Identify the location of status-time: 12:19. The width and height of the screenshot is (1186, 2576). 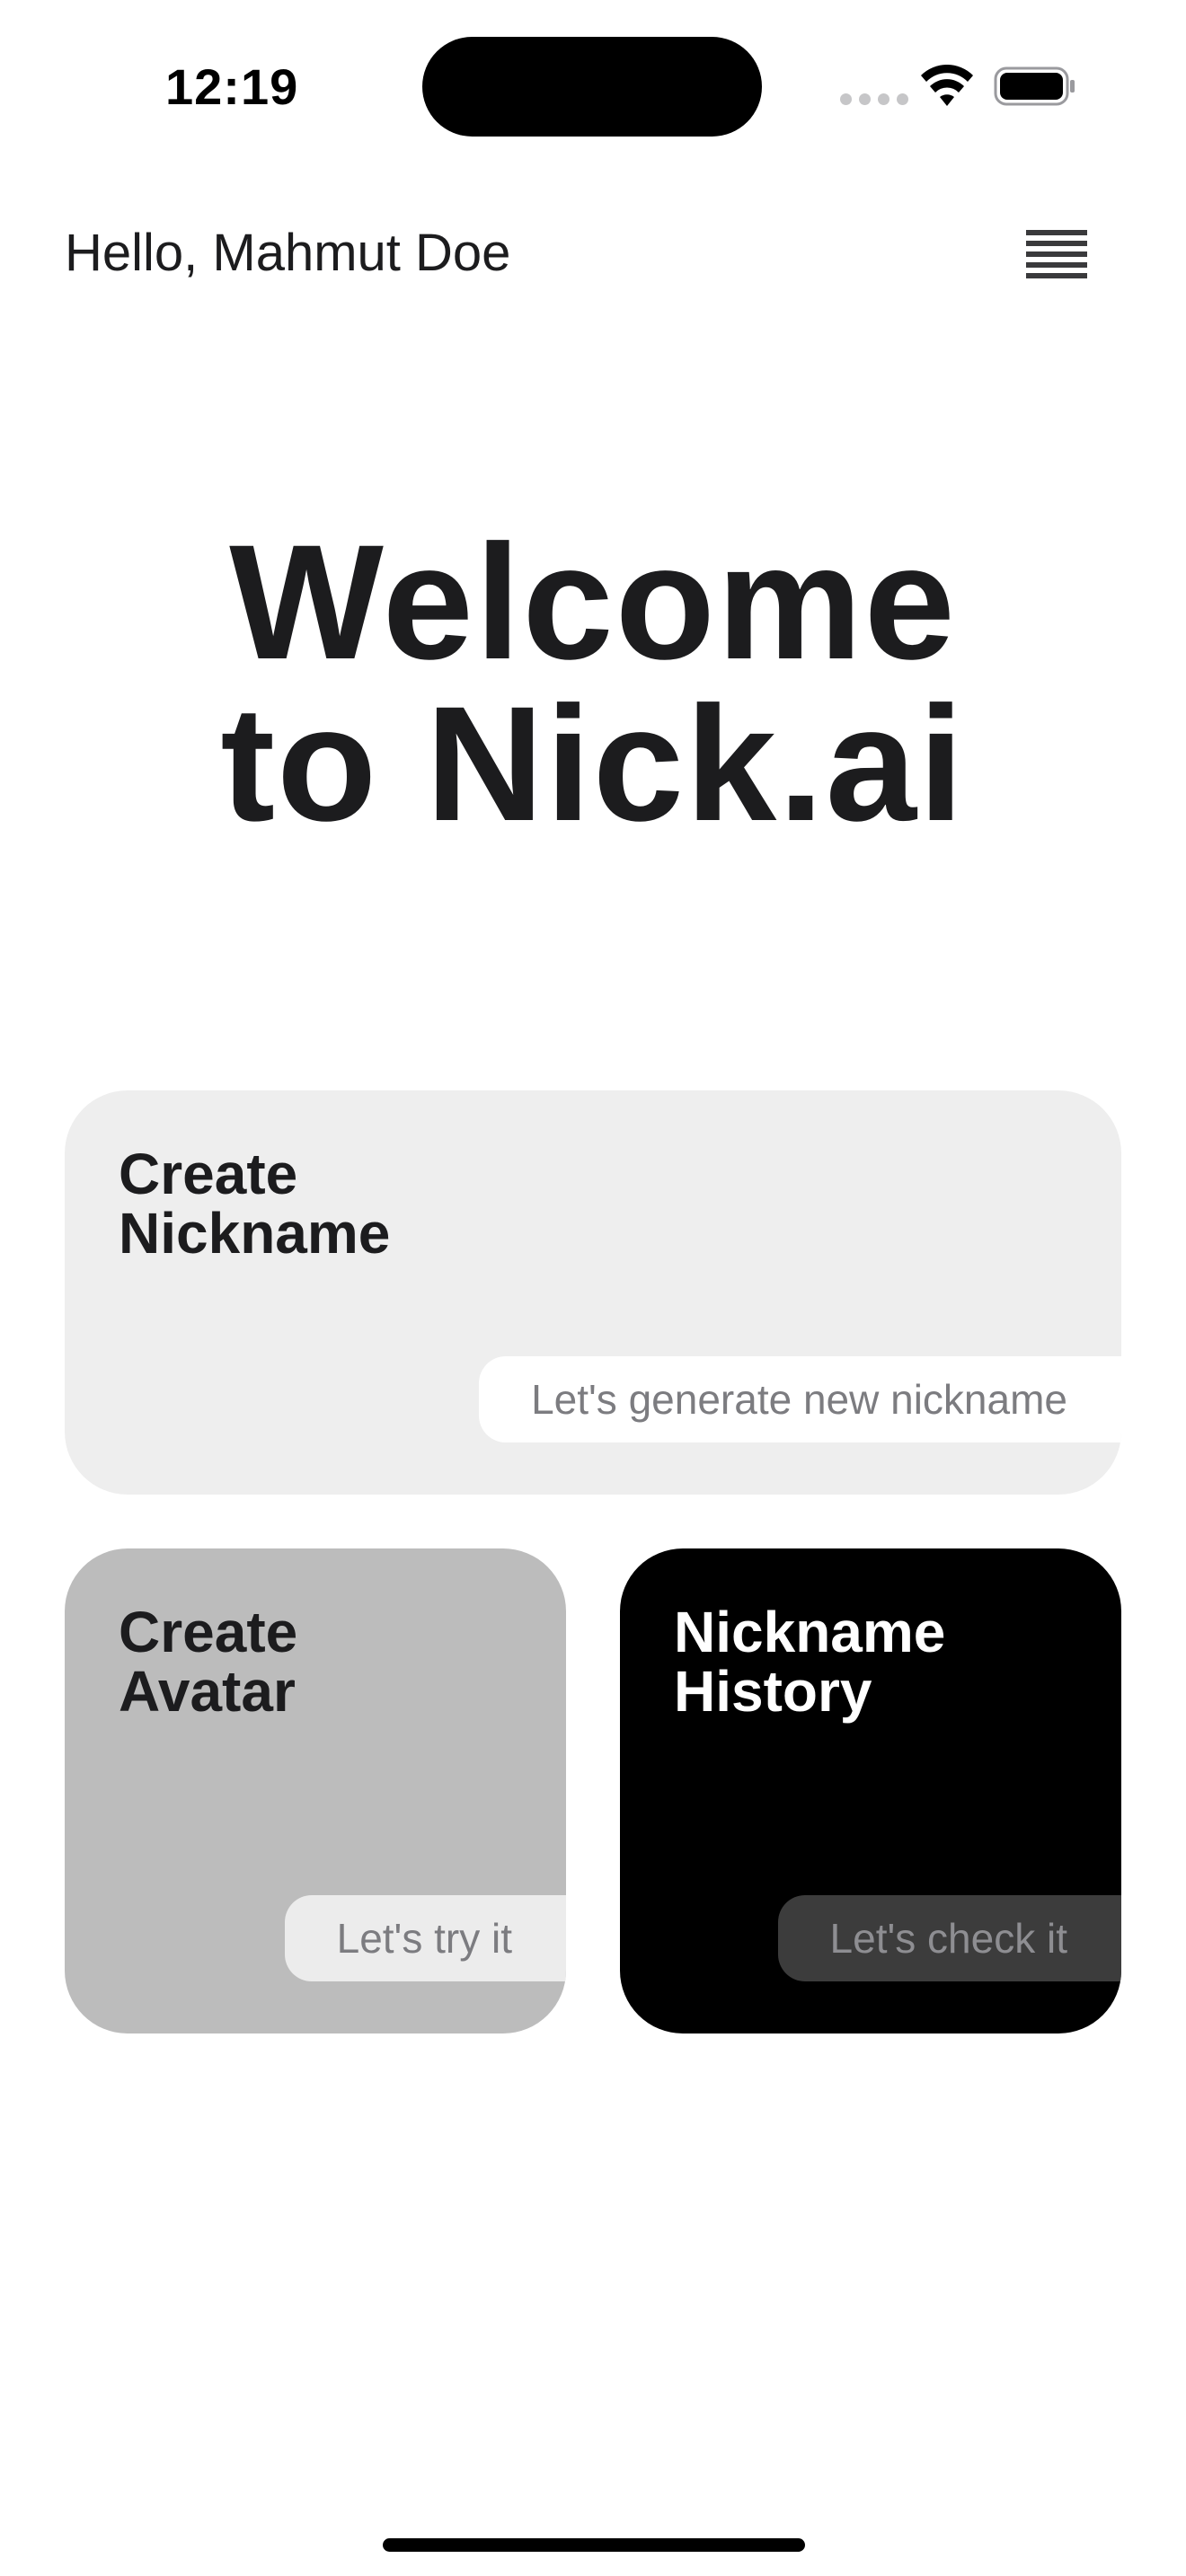
(232, 86).